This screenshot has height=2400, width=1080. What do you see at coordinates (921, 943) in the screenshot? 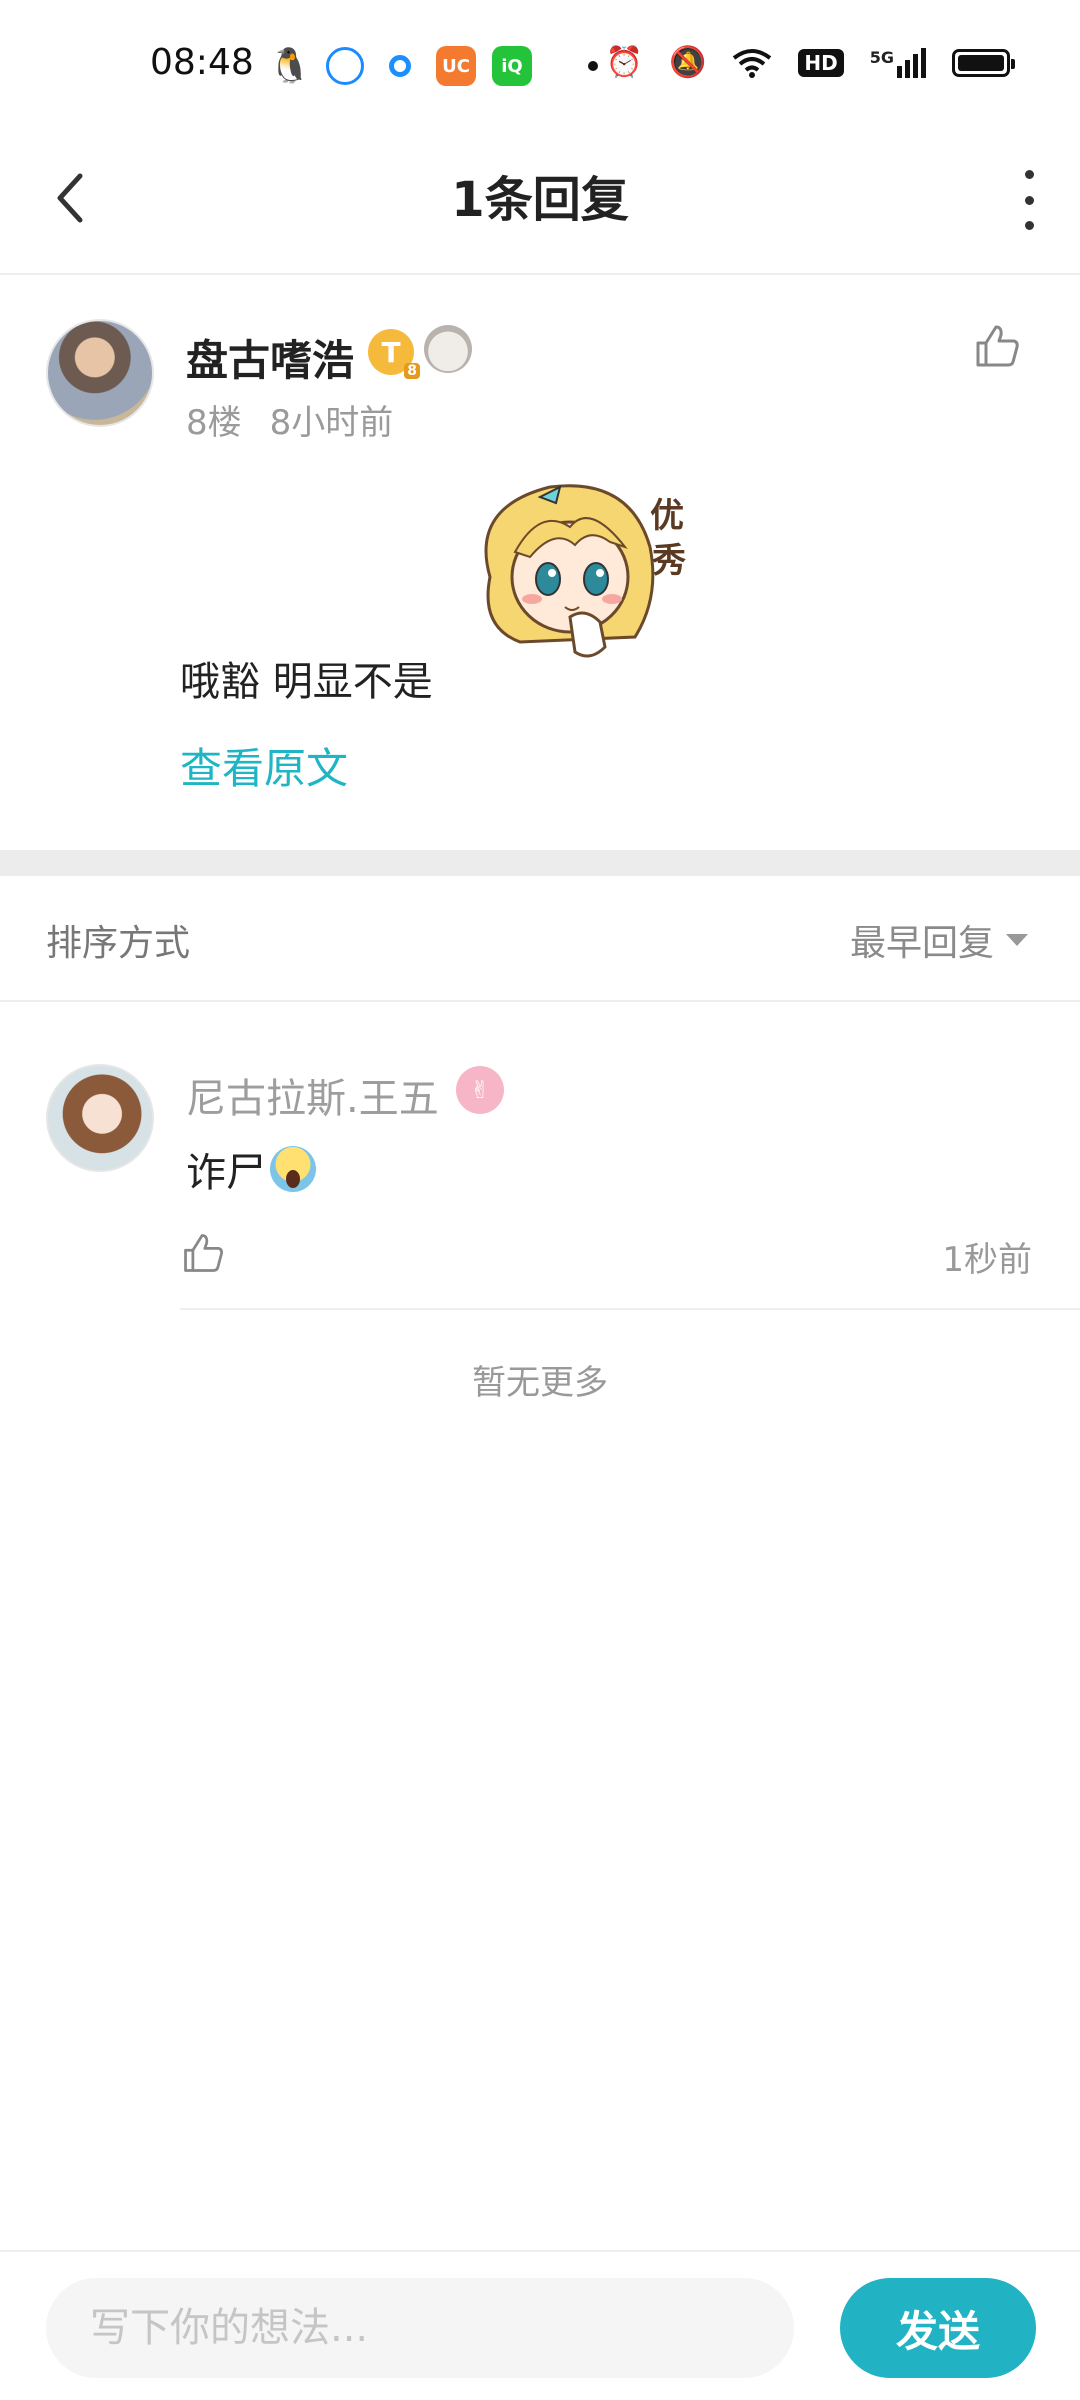
I see `sort-selected-value: 最早回复` at bounding box center [921, 943].